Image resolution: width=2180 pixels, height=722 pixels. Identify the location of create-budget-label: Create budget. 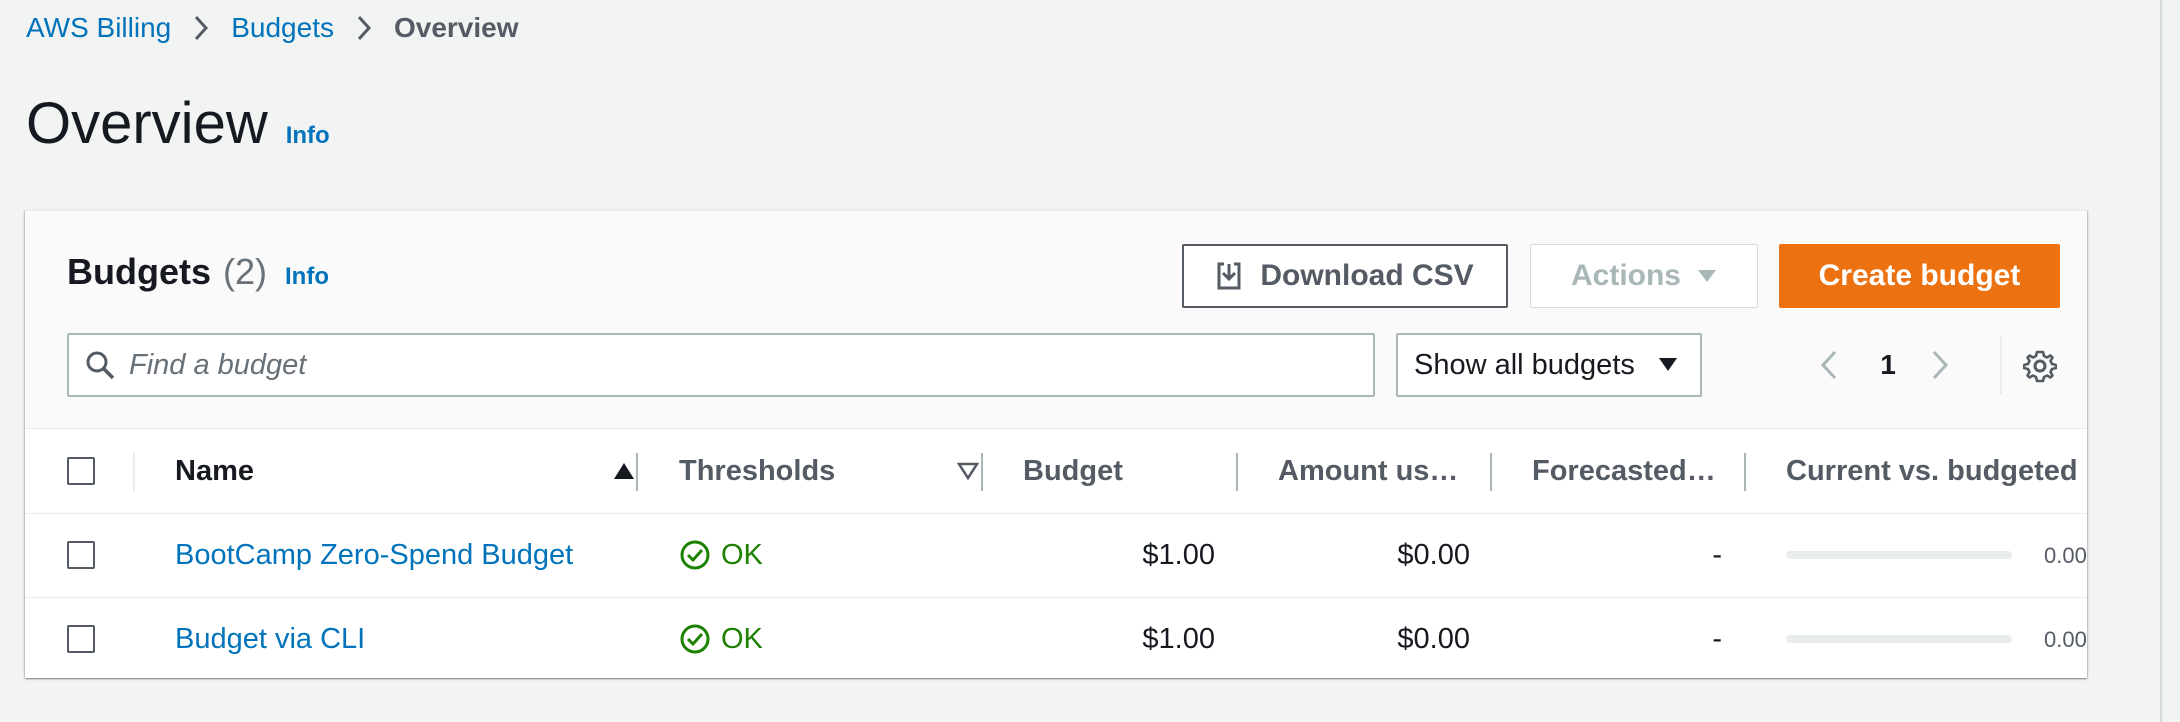
(1919, 275).